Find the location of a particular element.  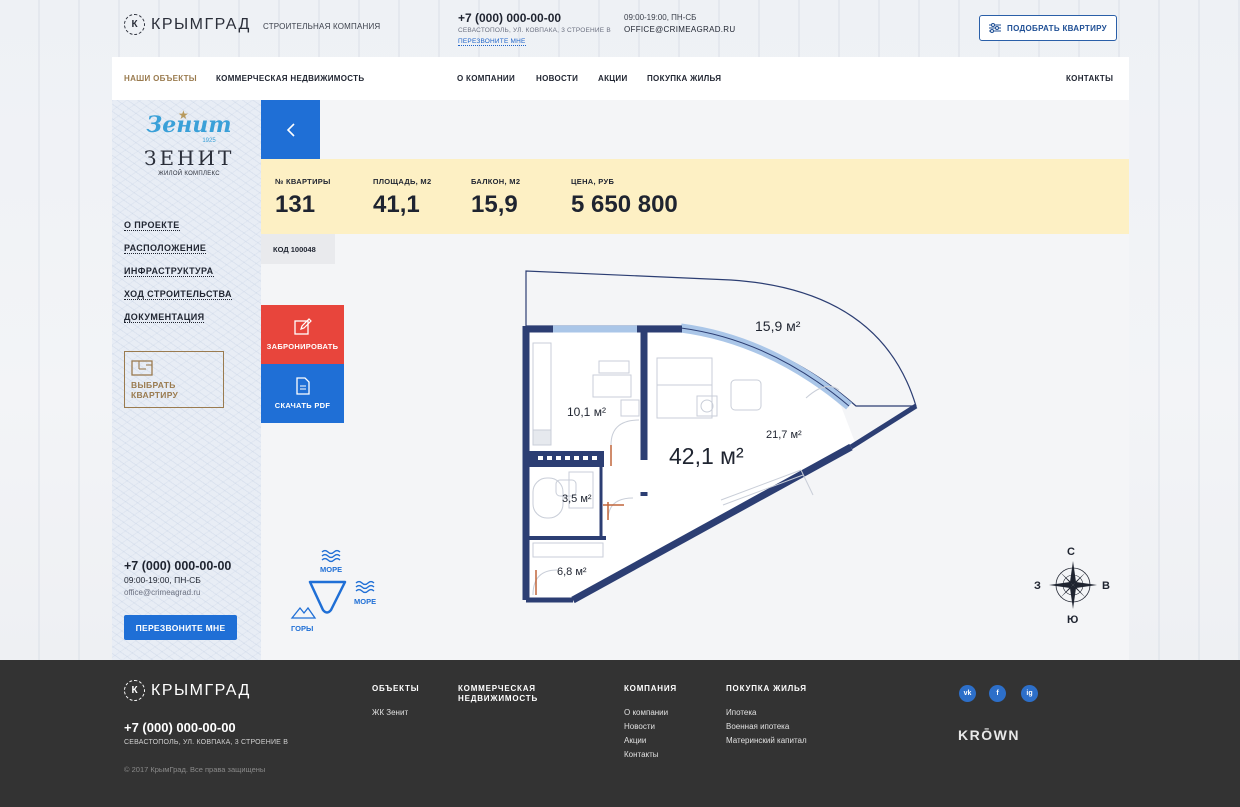

sidebar-phone: +7 (000) 000-00-00 is located at coordinates (177, 566).